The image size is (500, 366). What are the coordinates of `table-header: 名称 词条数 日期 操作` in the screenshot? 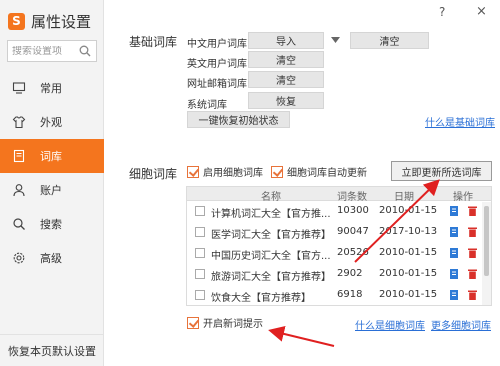 It's located at (339, 195).